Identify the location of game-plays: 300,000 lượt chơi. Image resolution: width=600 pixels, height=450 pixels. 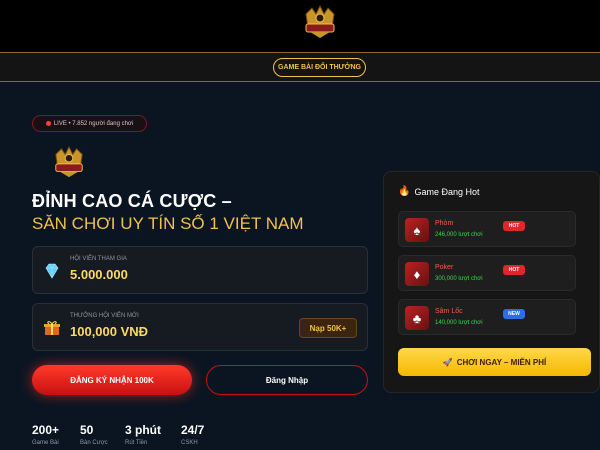
(459, 279).